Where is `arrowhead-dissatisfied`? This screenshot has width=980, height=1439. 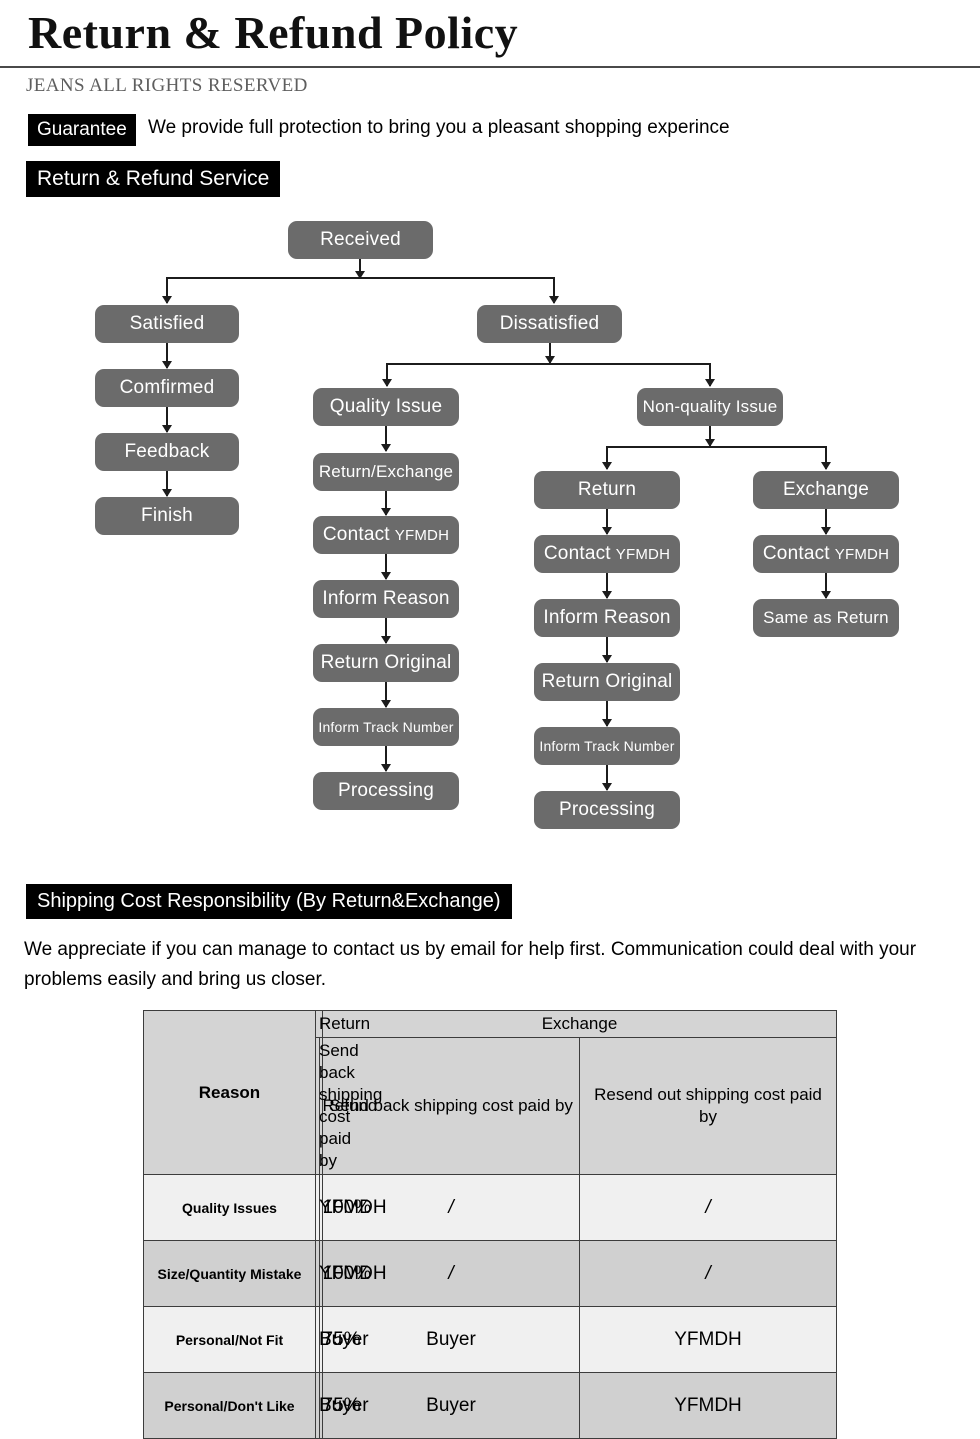
arrowhead-dissatisfied is located at coordinates (554, 300).